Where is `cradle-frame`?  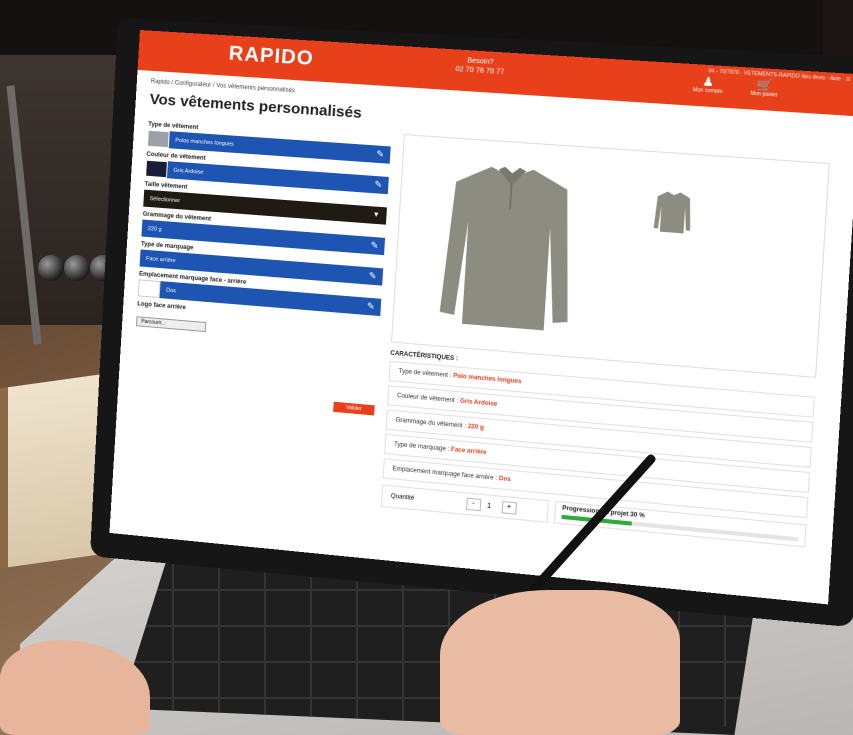 cradle-frame is located at coordinates (24, 215).